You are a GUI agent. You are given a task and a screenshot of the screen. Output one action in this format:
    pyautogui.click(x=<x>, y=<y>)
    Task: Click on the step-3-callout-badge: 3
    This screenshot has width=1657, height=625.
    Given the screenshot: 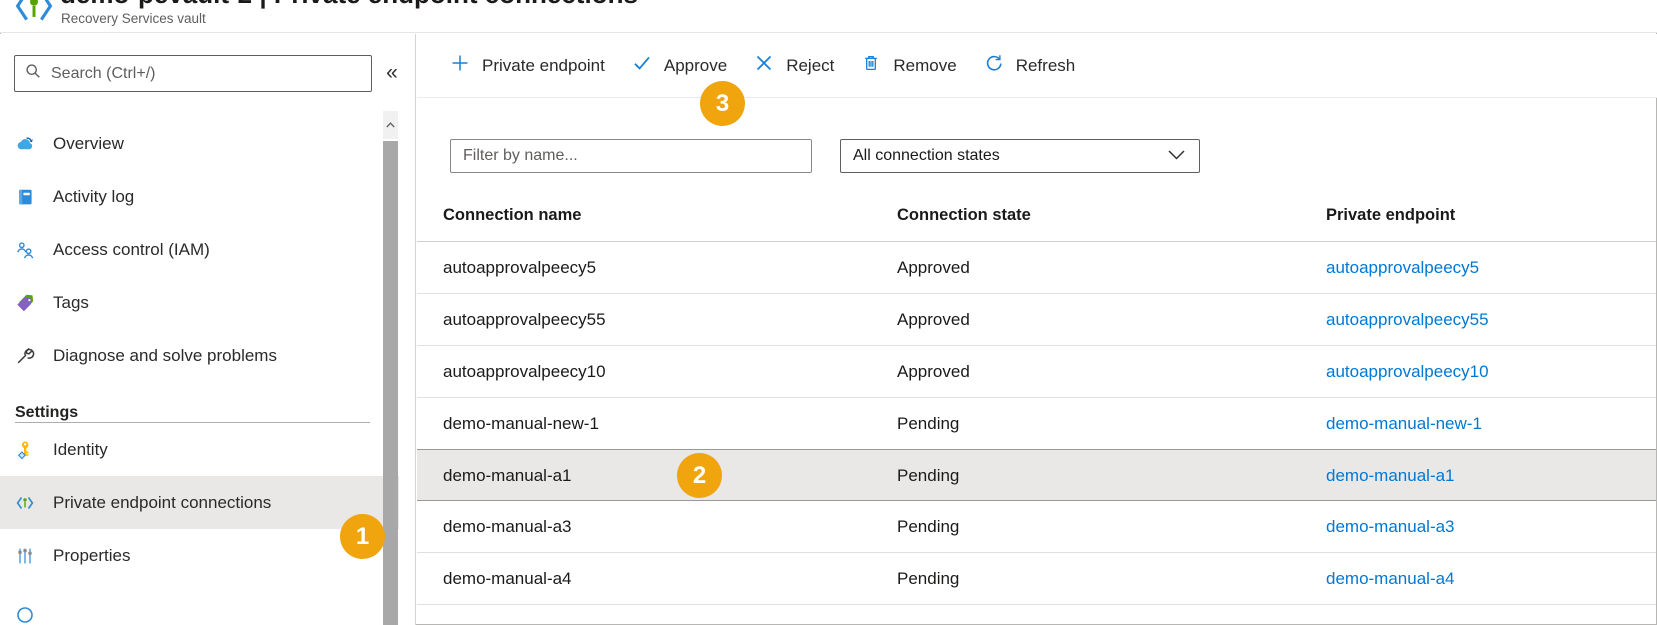 What is the action you would take?
    pyautogui.click(x=722, y=103)
    